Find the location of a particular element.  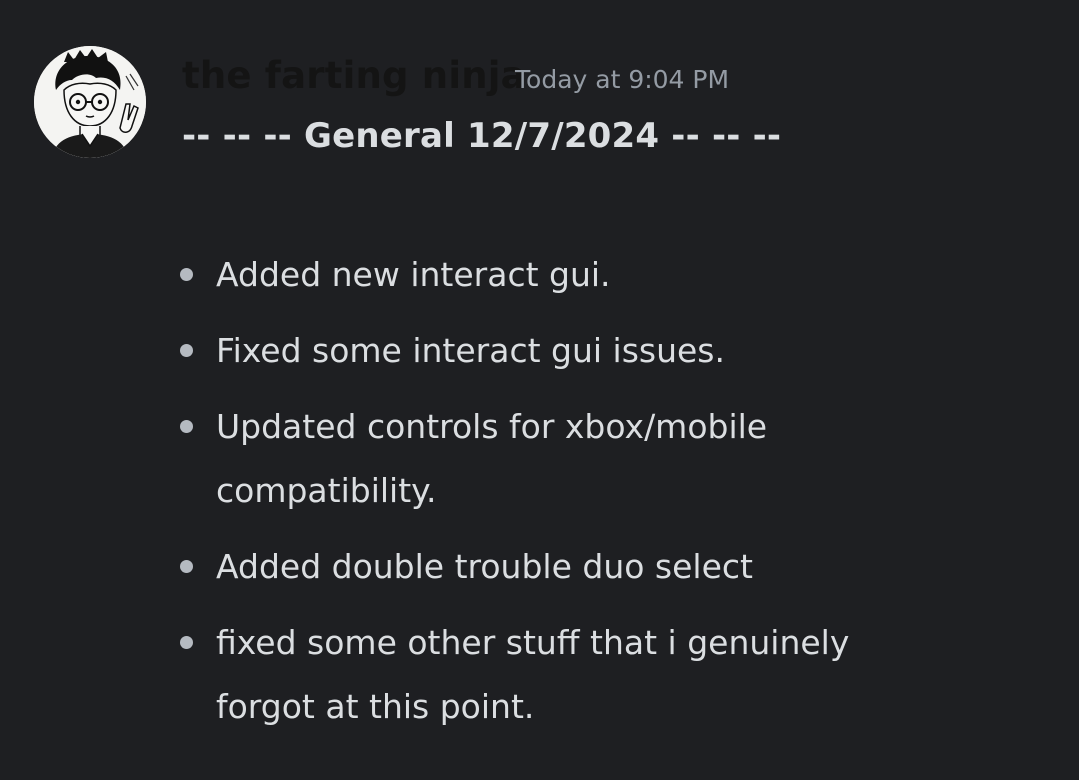

list-item-text: Fixed some interact gui issues. is located at coordinates (470, 350).